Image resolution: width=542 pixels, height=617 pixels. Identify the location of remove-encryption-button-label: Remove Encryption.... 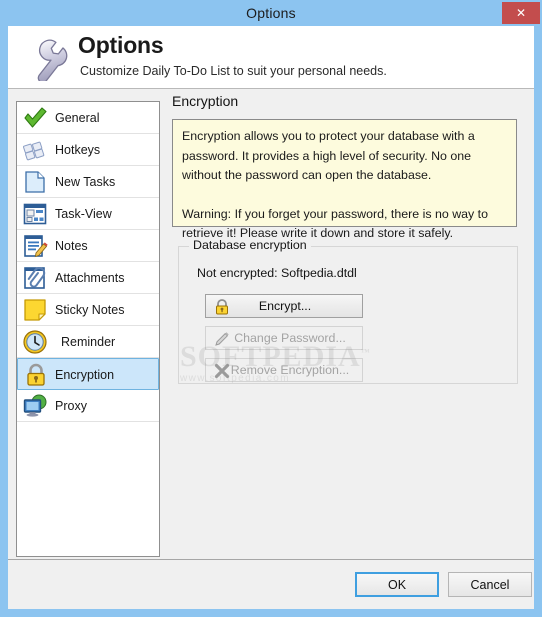
(290, 370).